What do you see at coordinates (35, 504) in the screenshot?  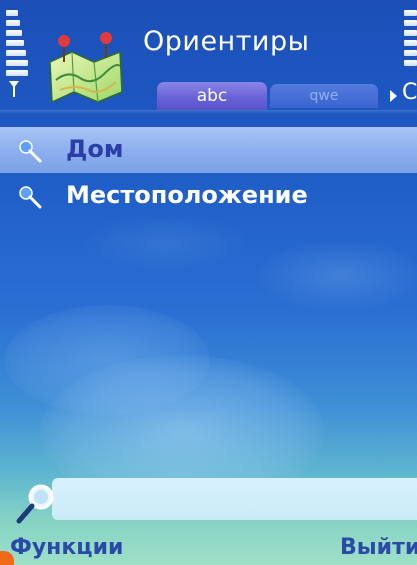 I see `search-icon` at bounding box center [35, 504].